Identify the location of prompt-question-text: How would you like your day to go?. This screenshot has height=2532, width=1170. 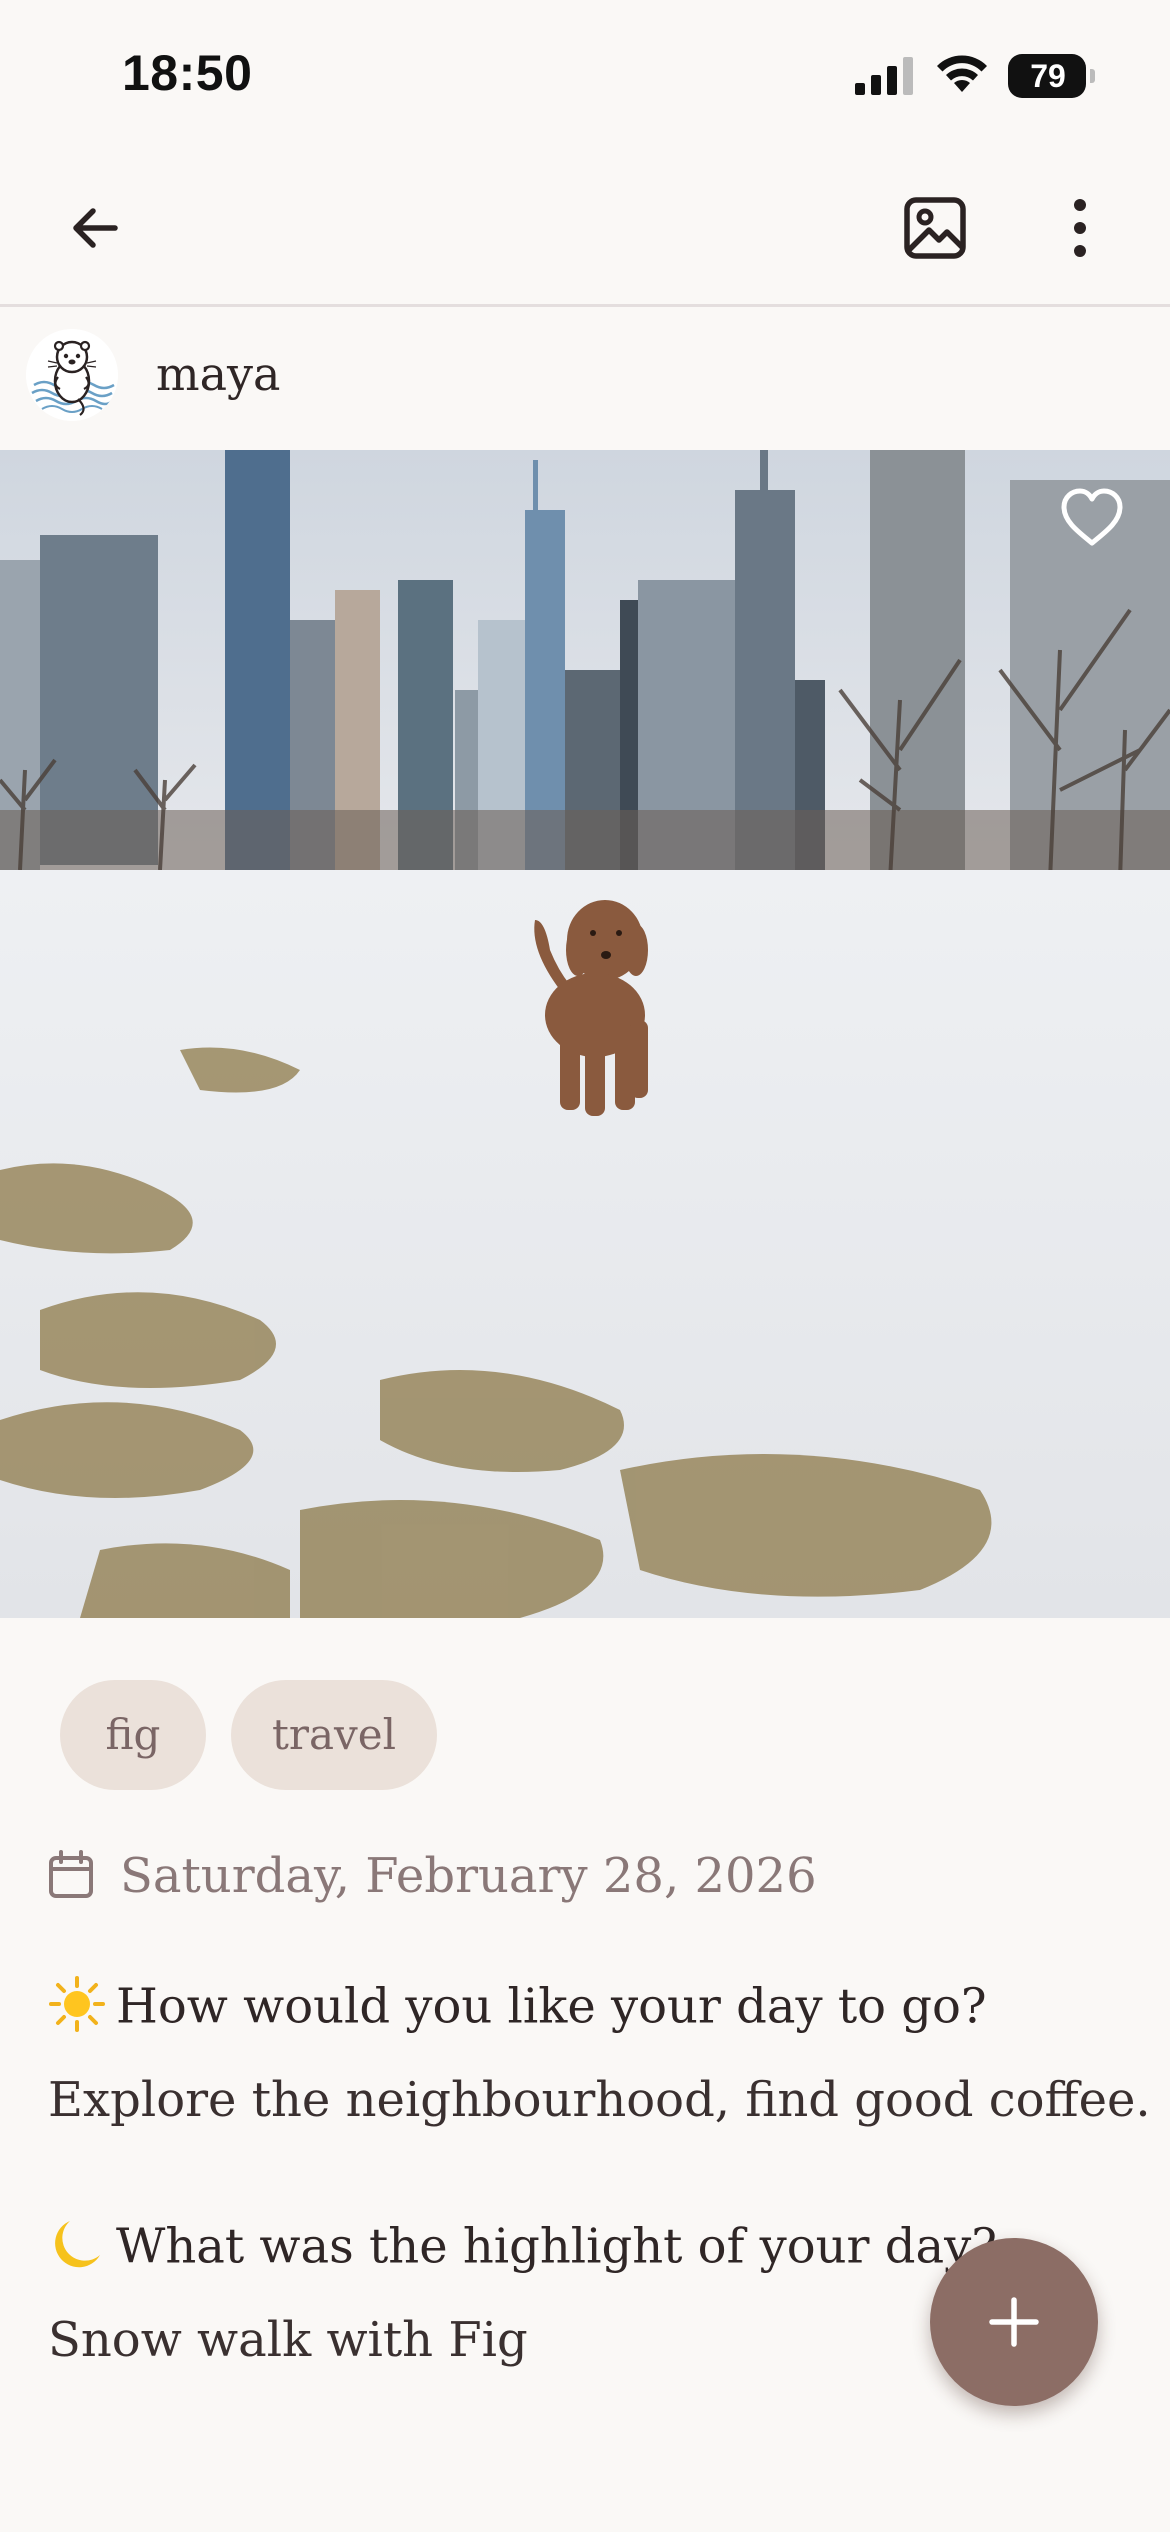
(551, 2006).